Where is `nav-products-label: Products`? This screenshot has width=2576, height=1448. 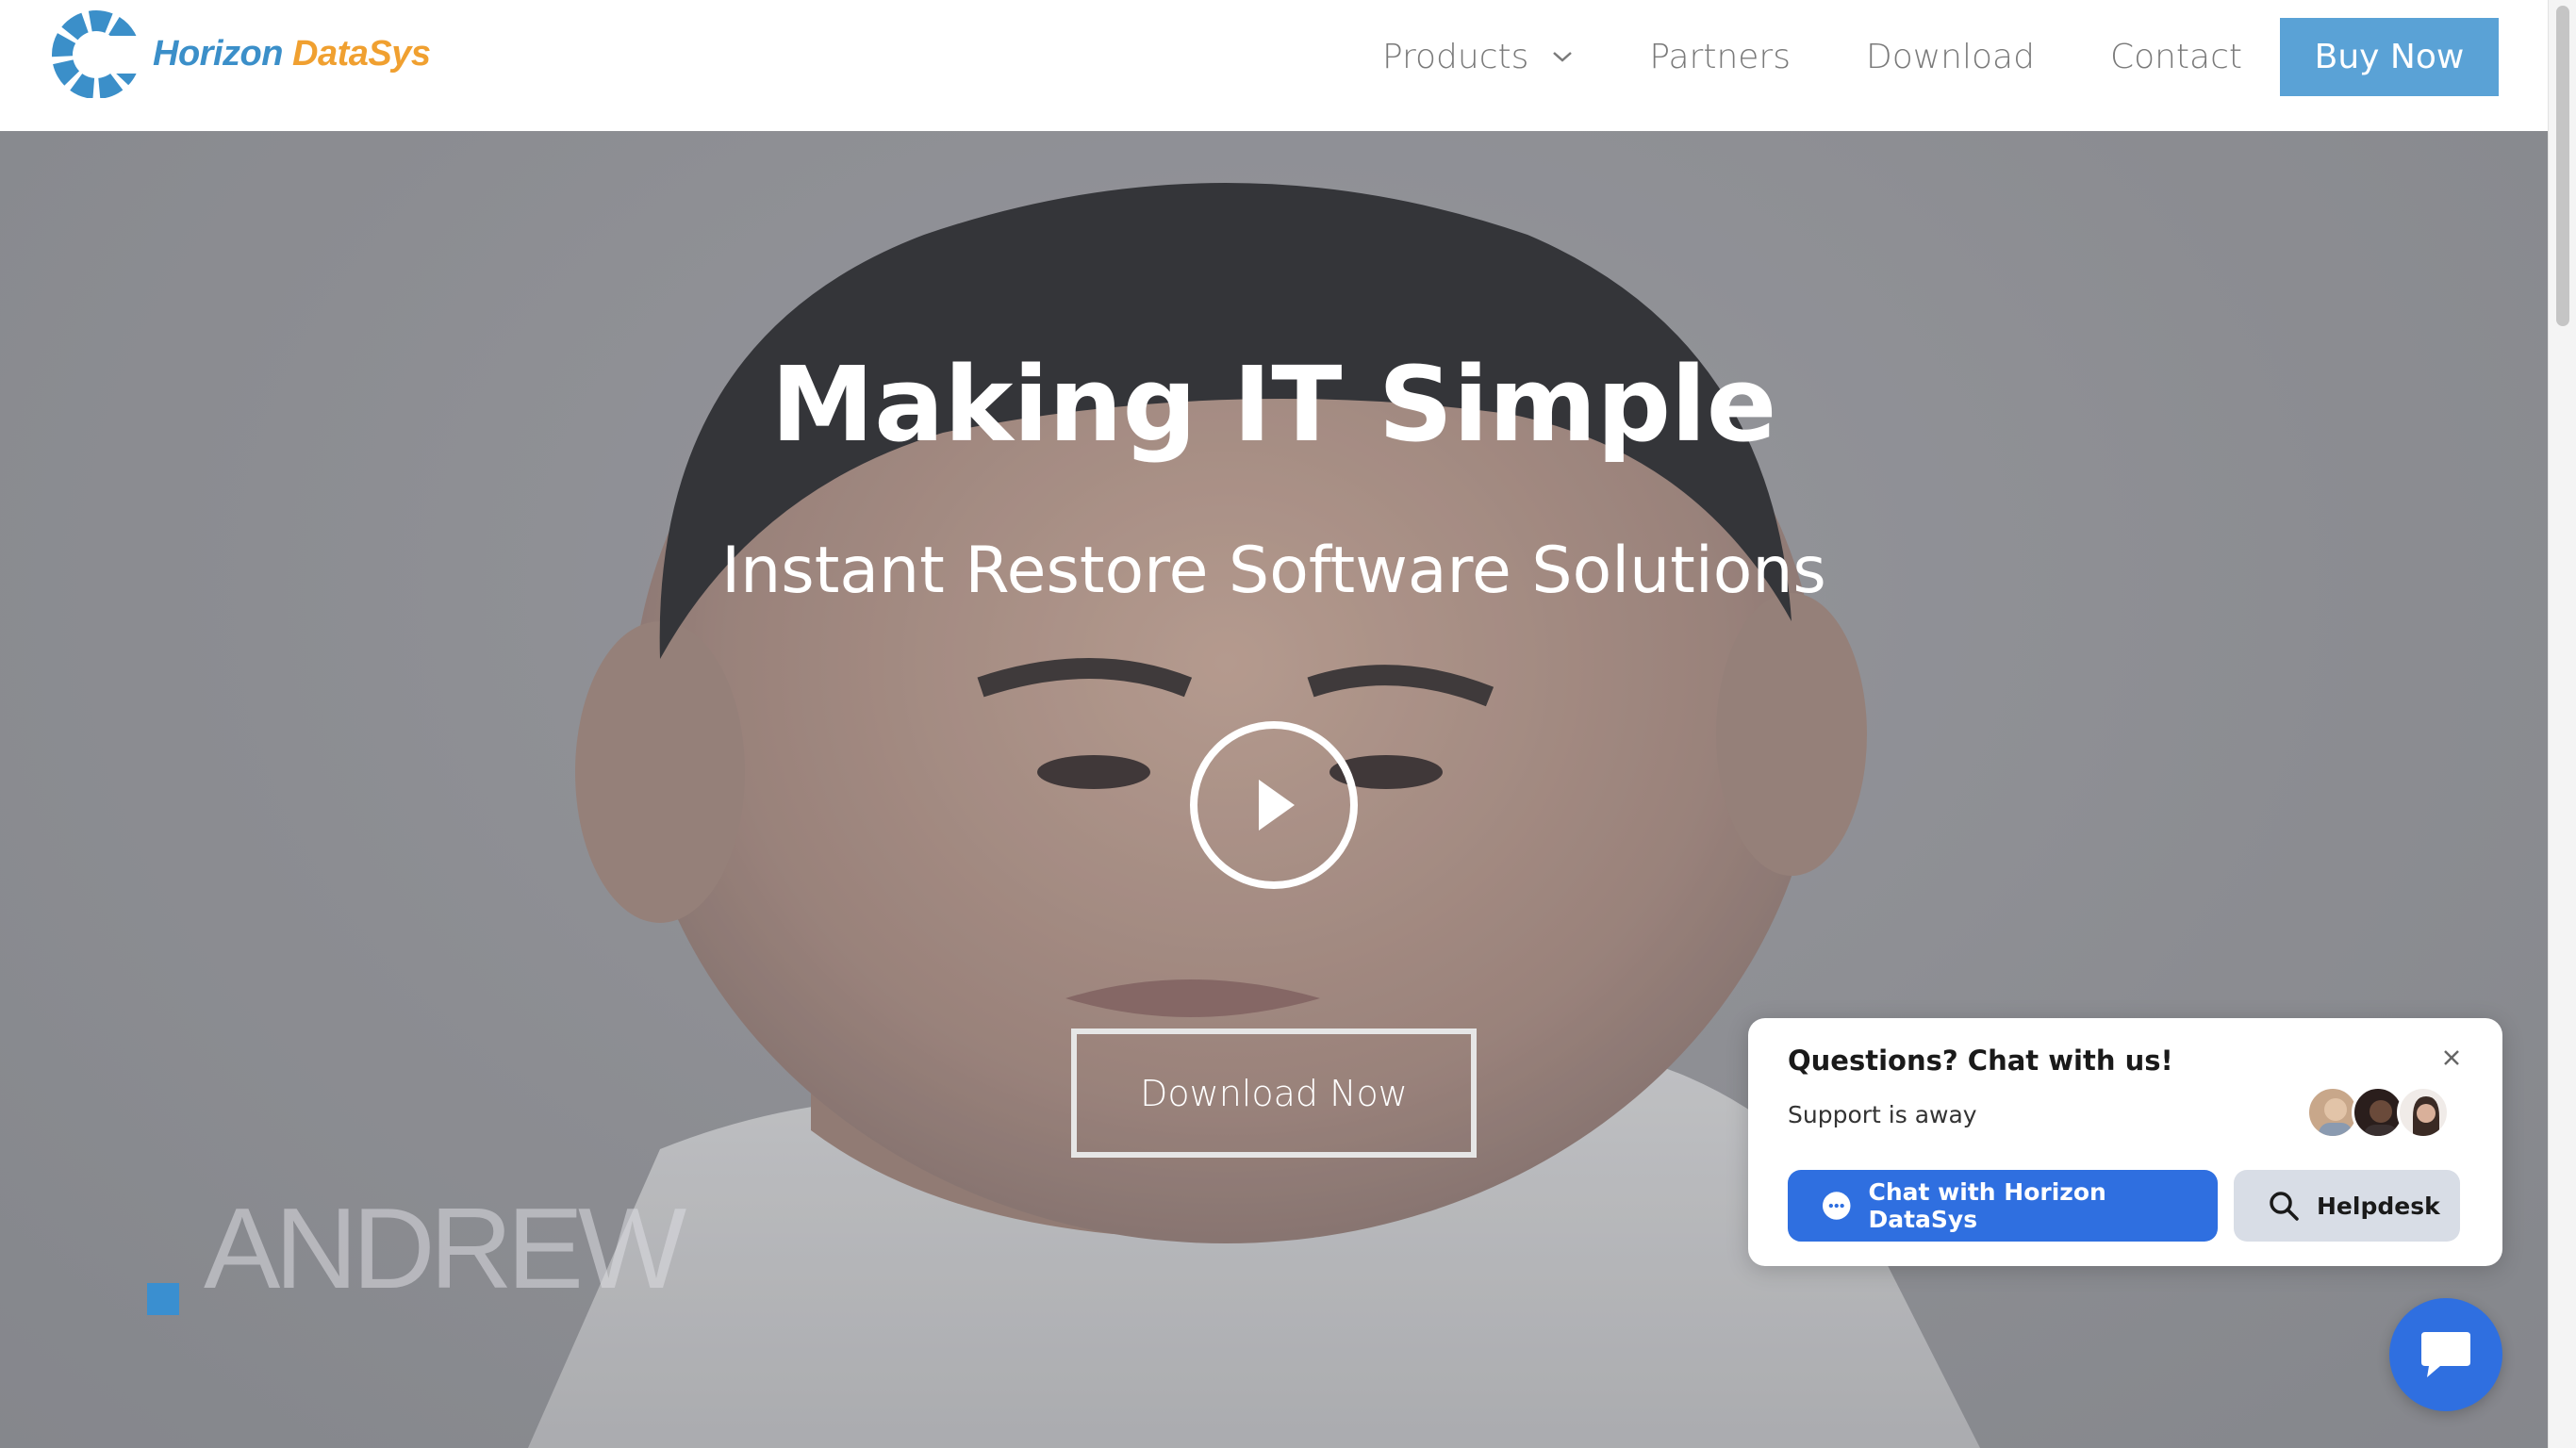
nav-products-label: Products is located at coordinates (1455, 56).